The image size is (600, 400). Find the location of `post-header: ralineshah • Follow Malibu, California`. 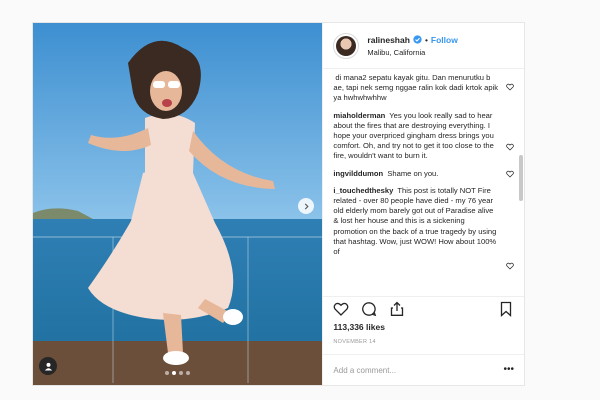

post-header: ralineshah • Follow Malibu, California is located at coordinates (423, 46).